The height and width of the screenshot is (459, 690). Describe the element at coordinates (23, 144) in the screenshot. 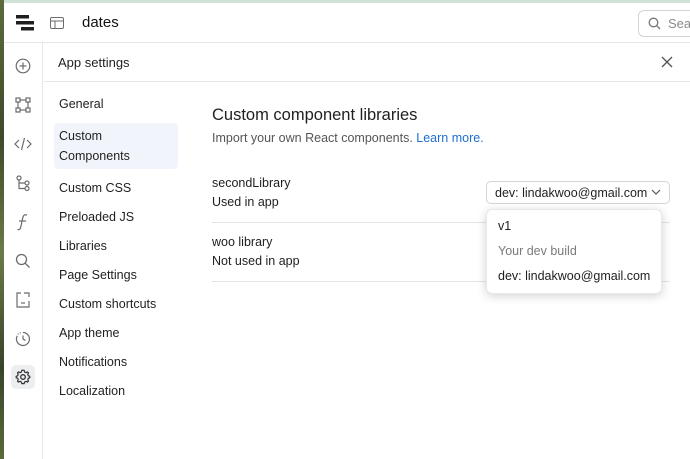

I see `code-icon` at that location.